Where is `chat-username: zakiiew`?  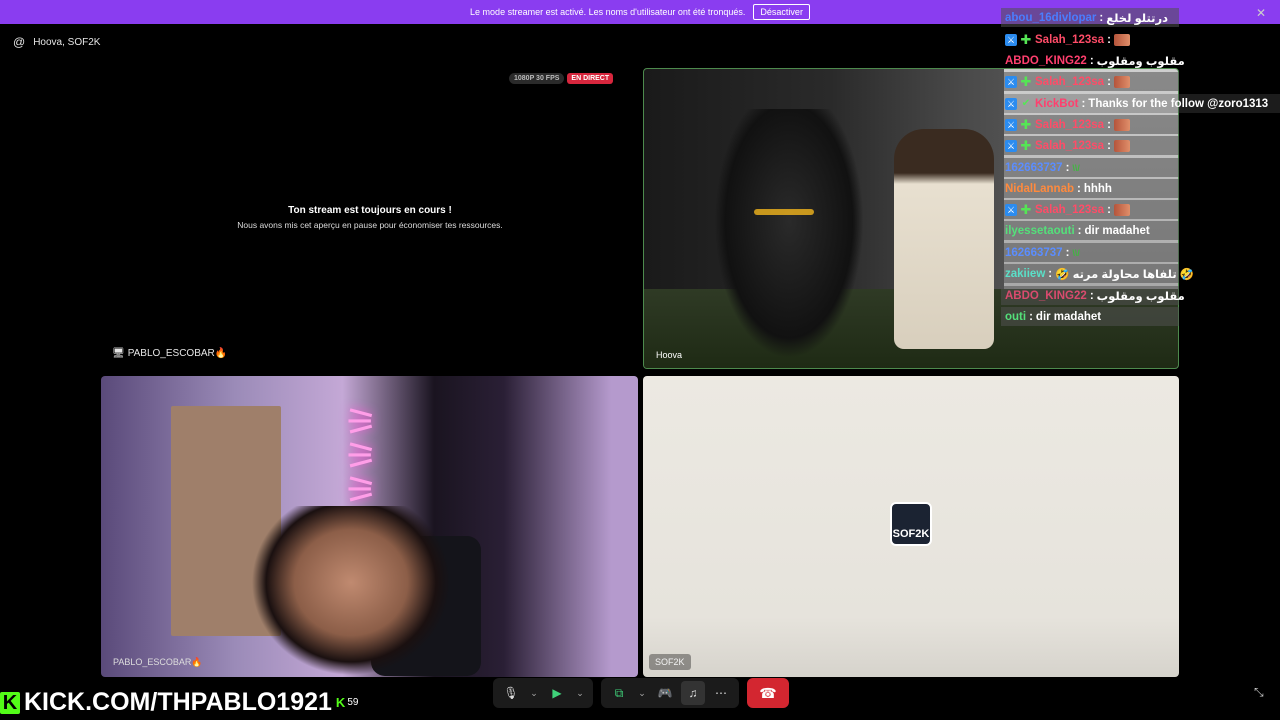
chat-username: zakiiew is located at coordinates (1025, 274).